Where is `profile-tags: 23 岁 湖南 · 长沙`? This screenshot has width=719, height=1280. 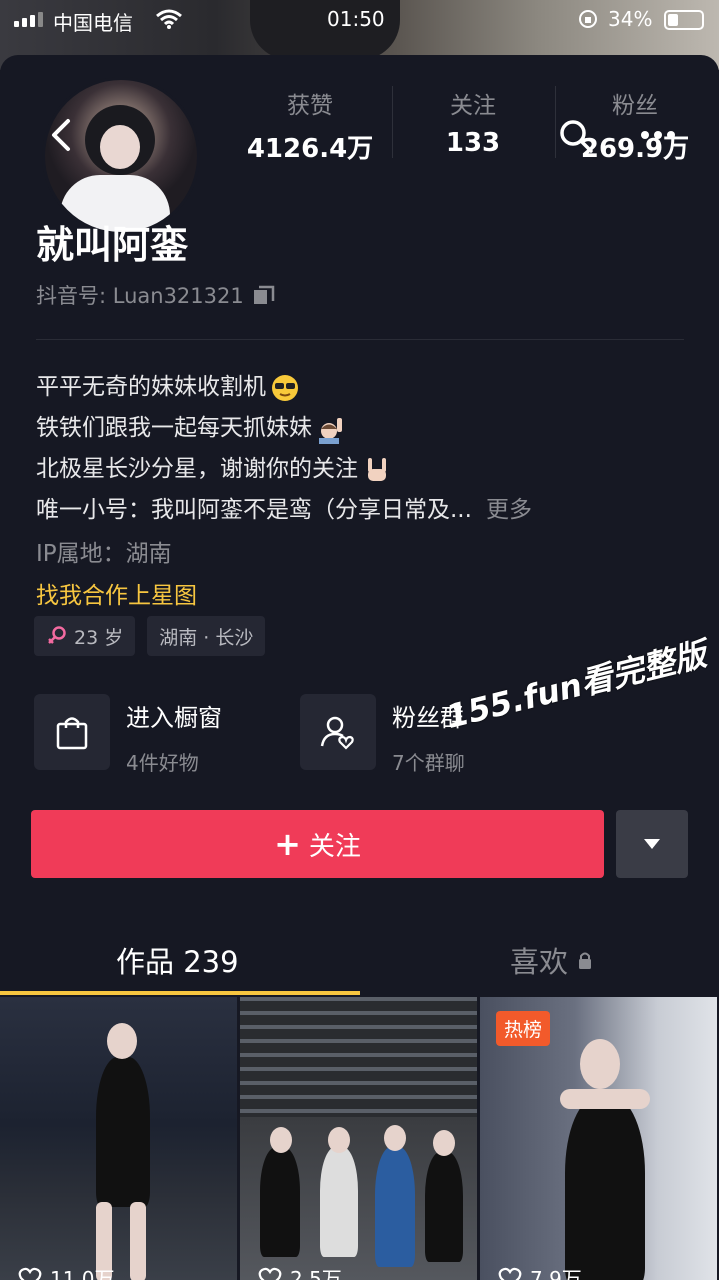
profile-tags: 23 岁 湖南 · 长沙 is located at coordinates (150, 636).